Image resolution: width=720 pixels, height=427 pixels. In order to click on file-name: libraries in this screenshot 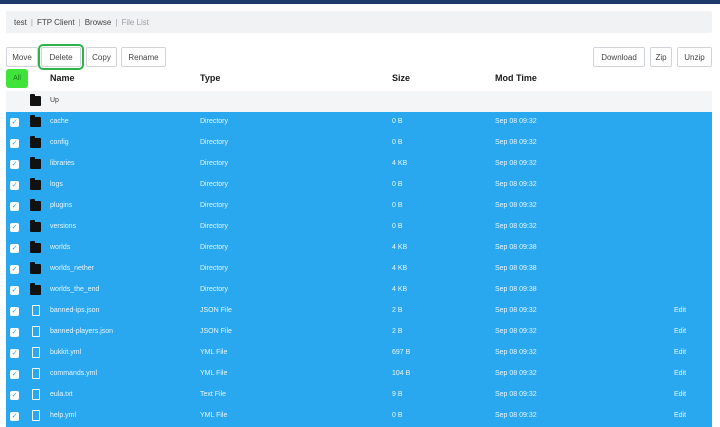, I will do `click(62, 163)`.